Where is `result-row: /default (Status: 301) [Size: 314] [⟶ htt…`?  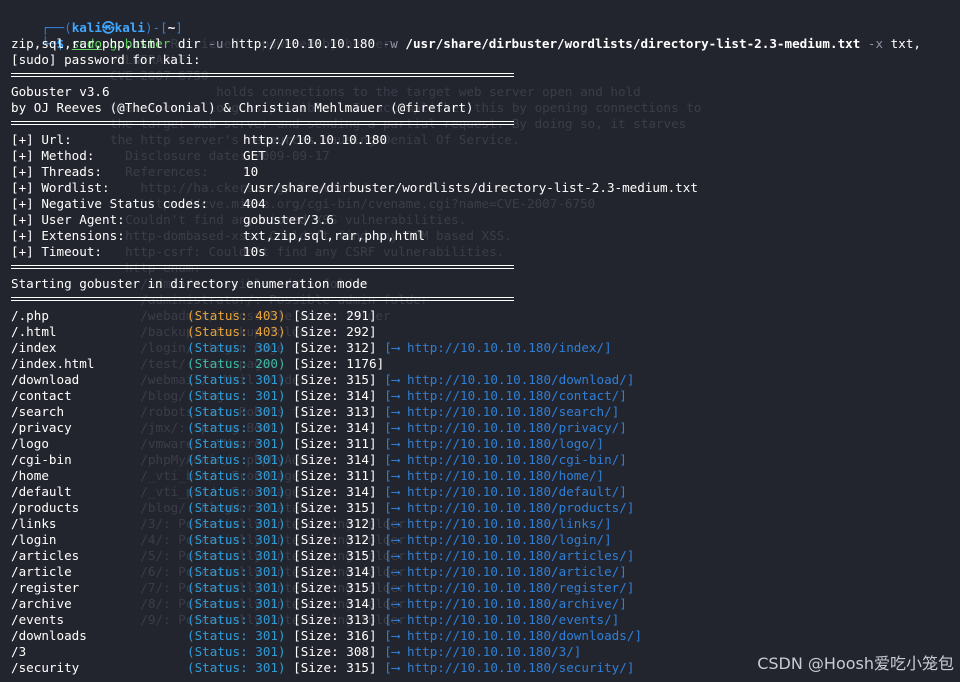 result-row: /default (Status: 301) [Size: 314] [⟶ htt… is located at coordinates (485, 492).